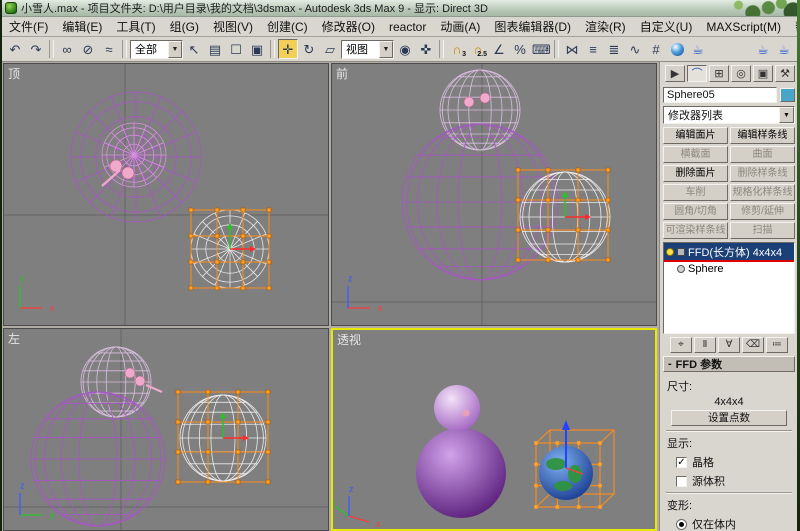 The width and height of the screenshot is (800, 531). I want to click on tab-utilities-icon: ⚒, so click(785, 73).